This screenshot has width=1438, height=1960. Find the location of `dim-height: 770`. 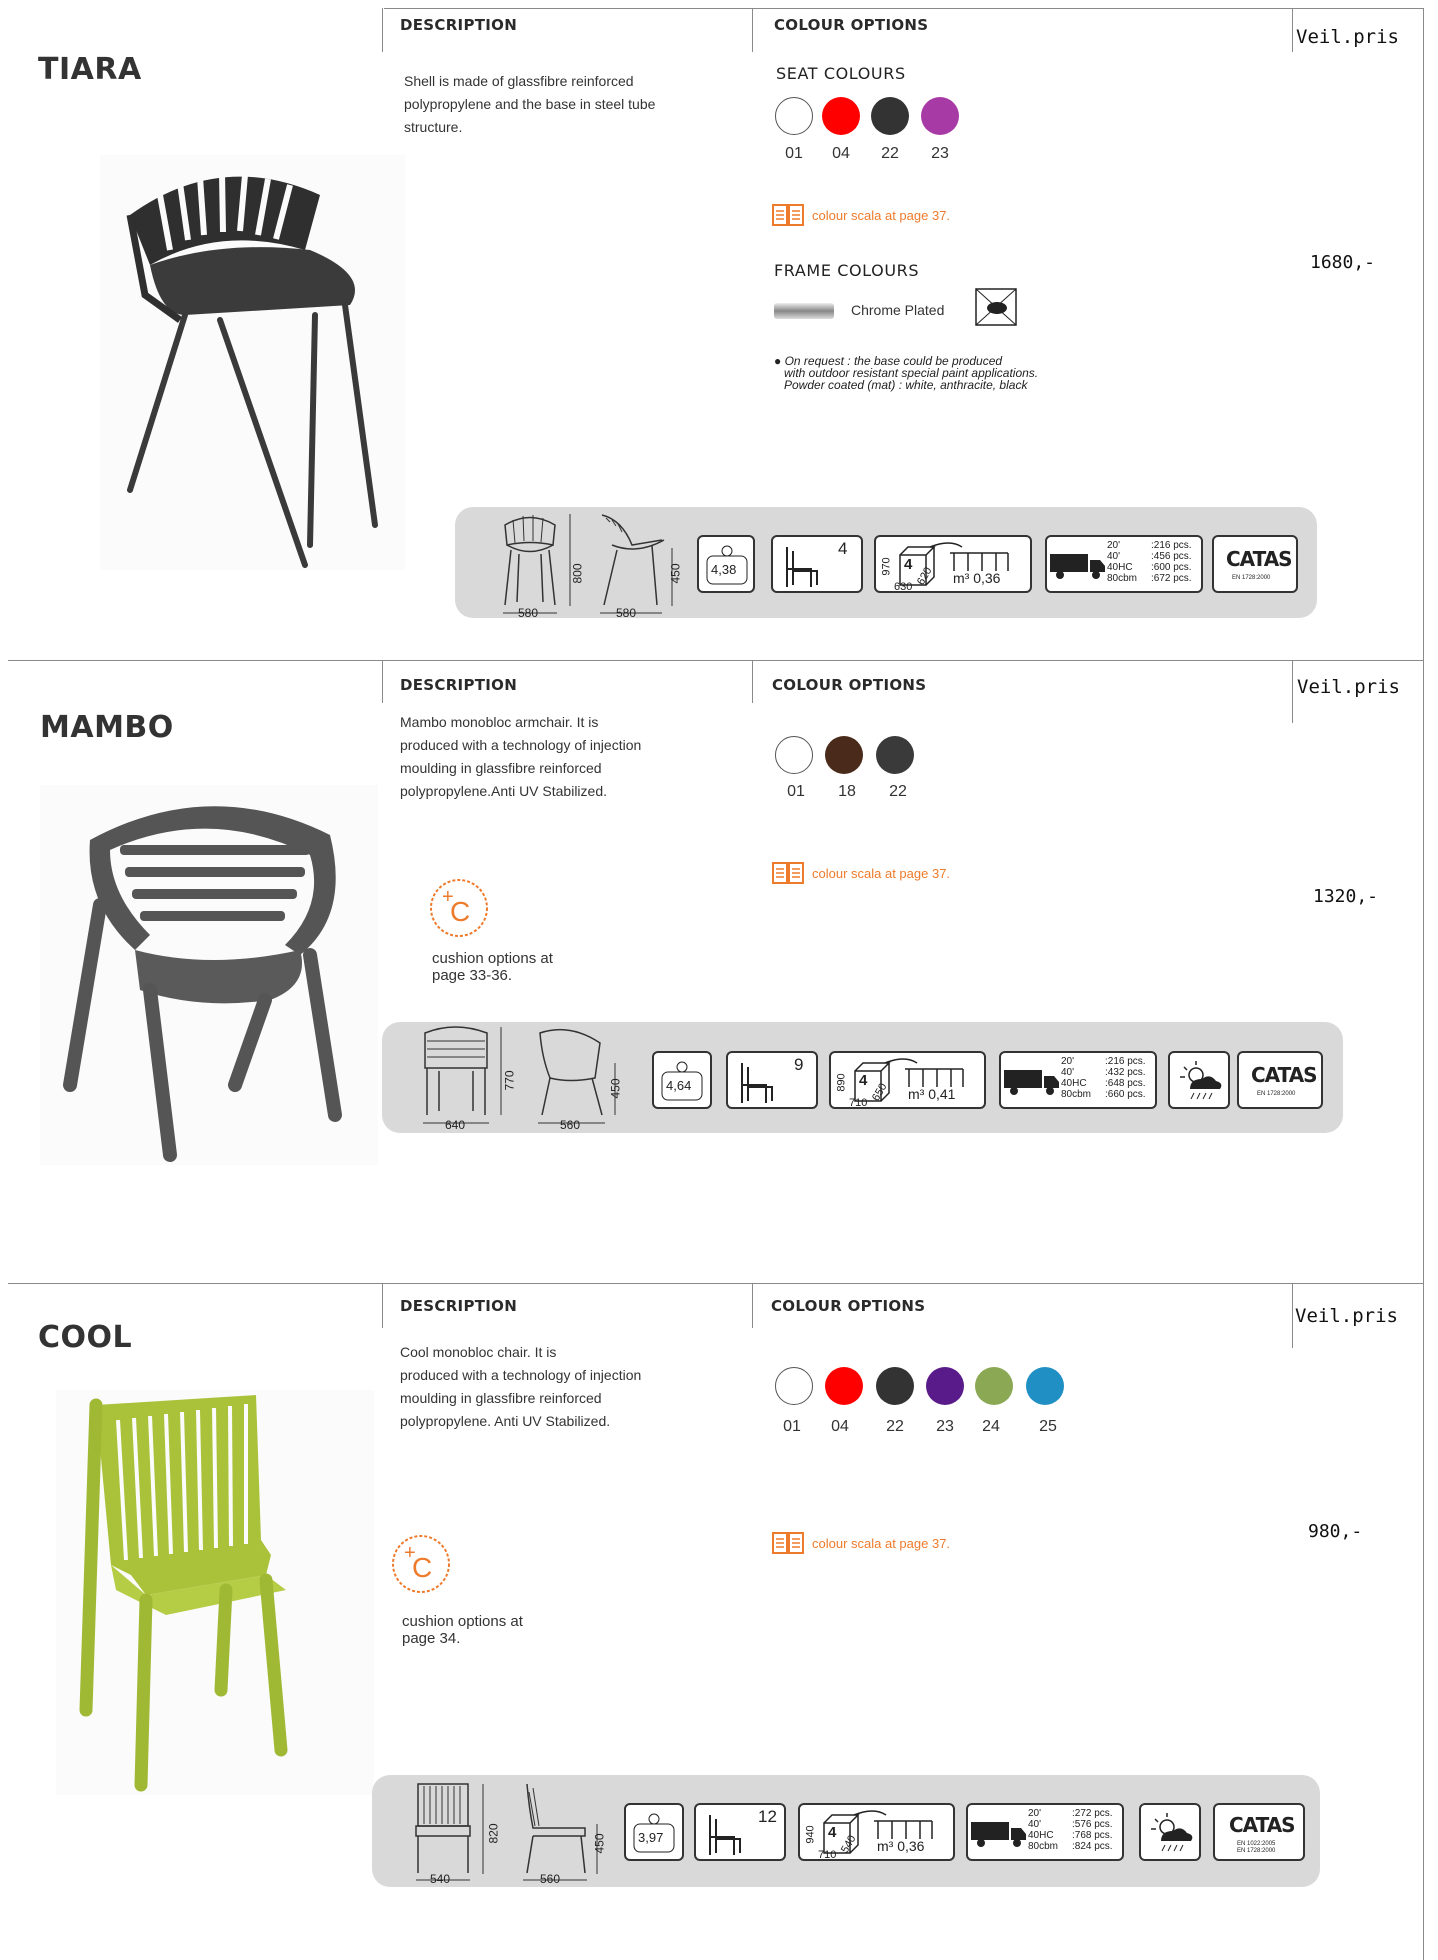

dim-height: 770 is located at coordinates (509, 1080).